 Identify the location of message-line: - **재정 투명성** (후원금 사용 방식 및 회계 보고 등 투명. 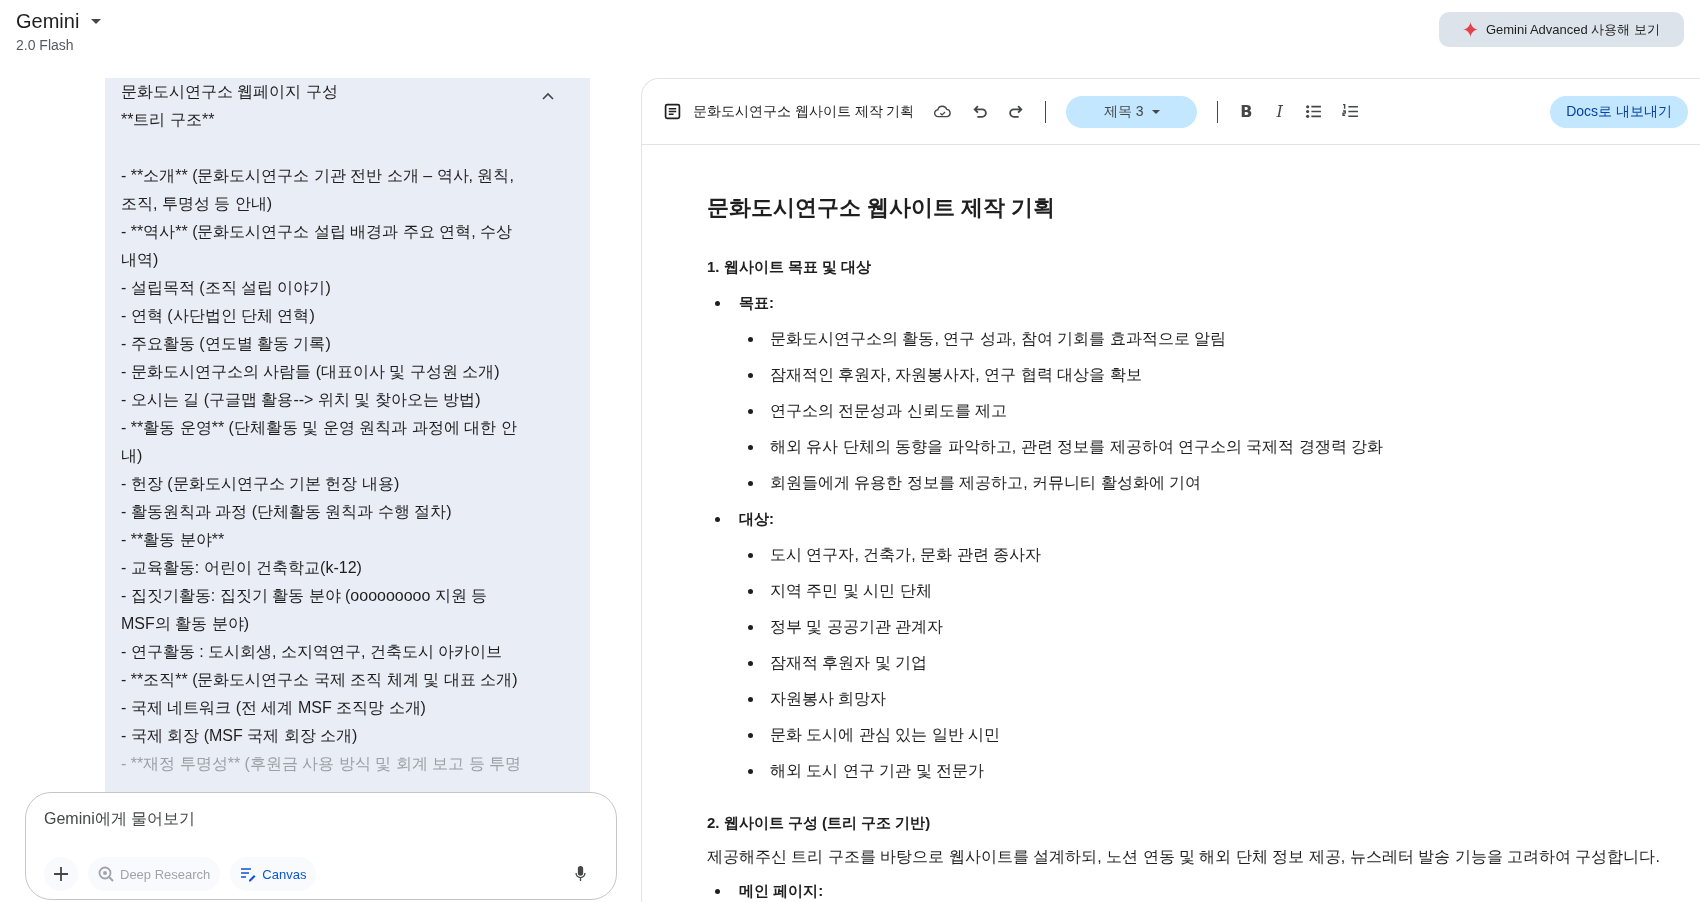
(321, 764).